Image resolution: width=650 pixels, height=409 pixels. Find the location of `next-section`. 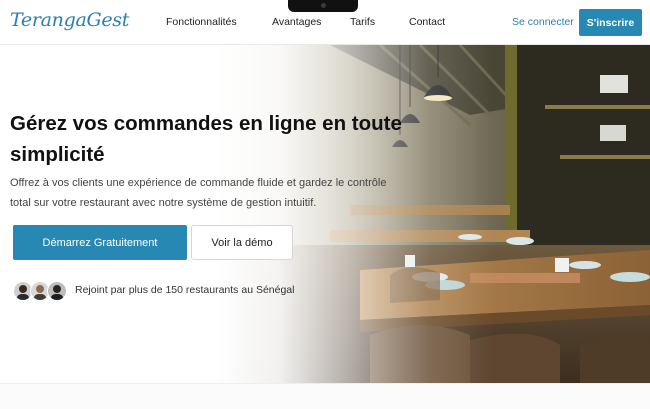

next-section is located at coordinates (325, 396).